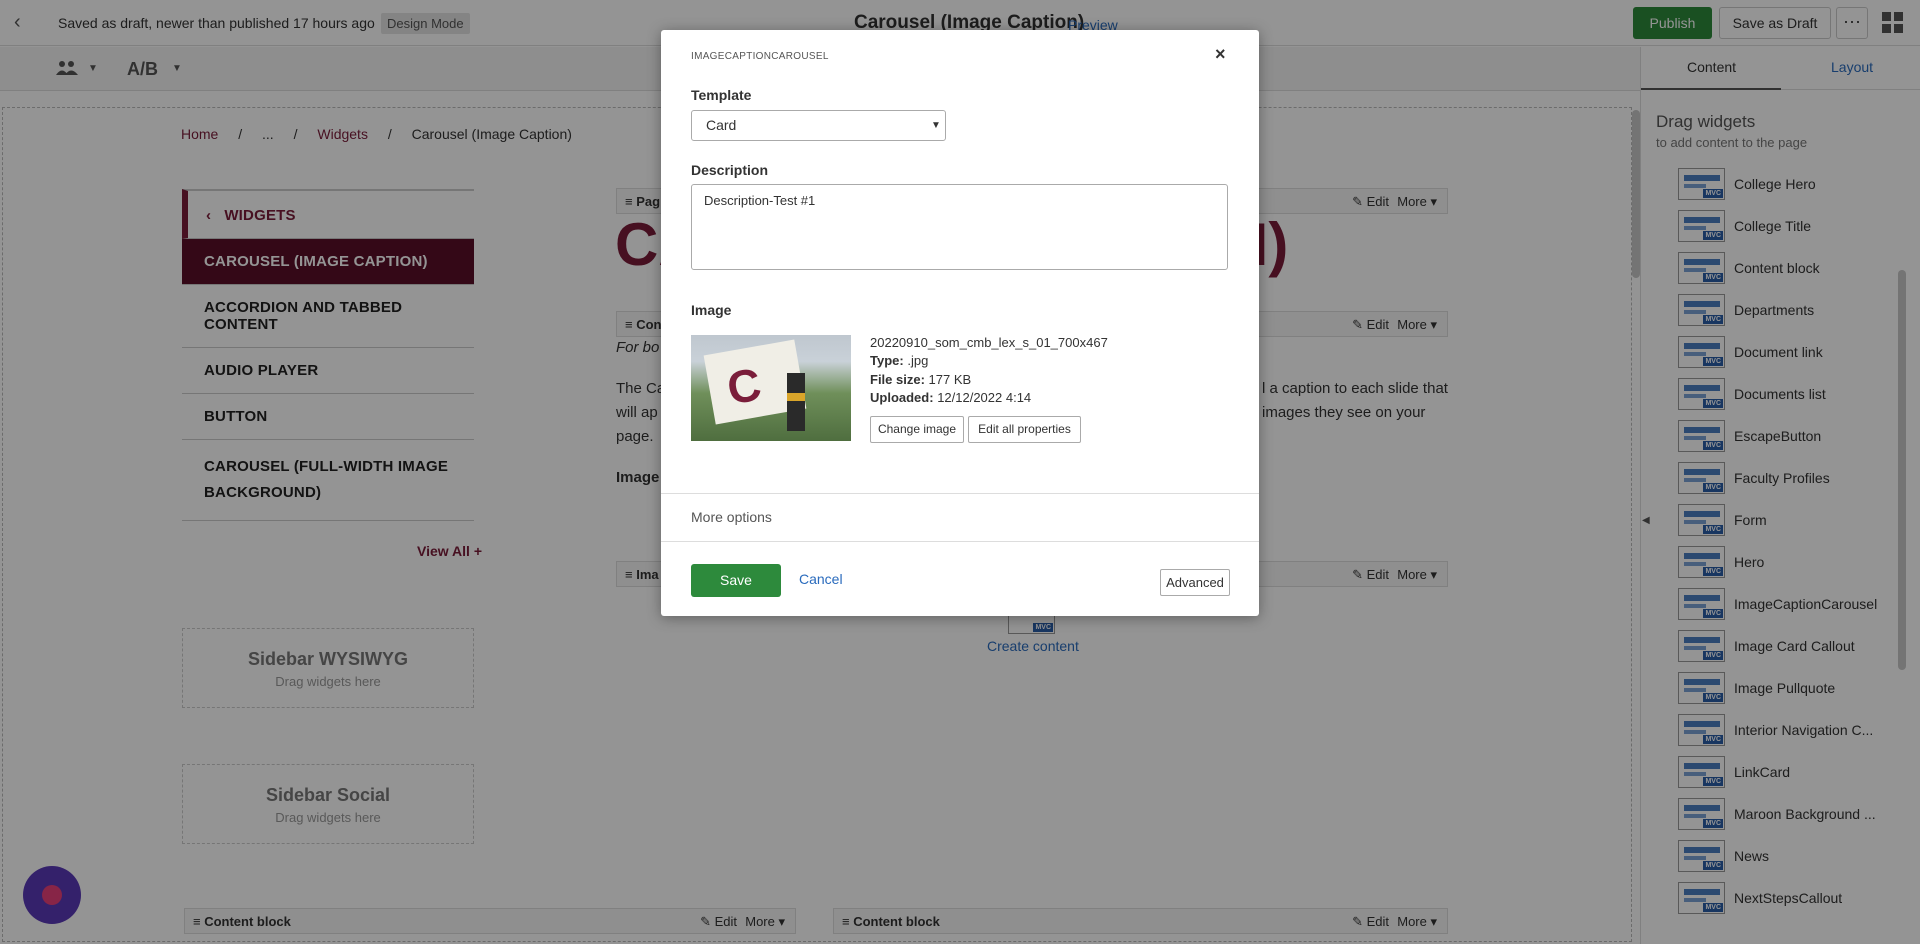 The width and height of the screenshot is (1920, 944). I want to click on more-options-toggle: More options, so click(731, 517).